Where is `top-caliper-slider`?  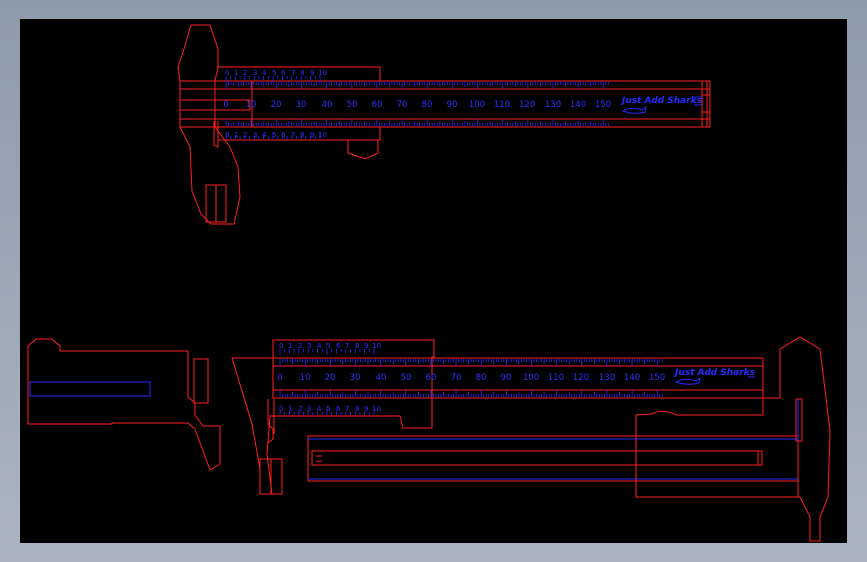 top-caliper-slider is located at coordinates (280, 74).